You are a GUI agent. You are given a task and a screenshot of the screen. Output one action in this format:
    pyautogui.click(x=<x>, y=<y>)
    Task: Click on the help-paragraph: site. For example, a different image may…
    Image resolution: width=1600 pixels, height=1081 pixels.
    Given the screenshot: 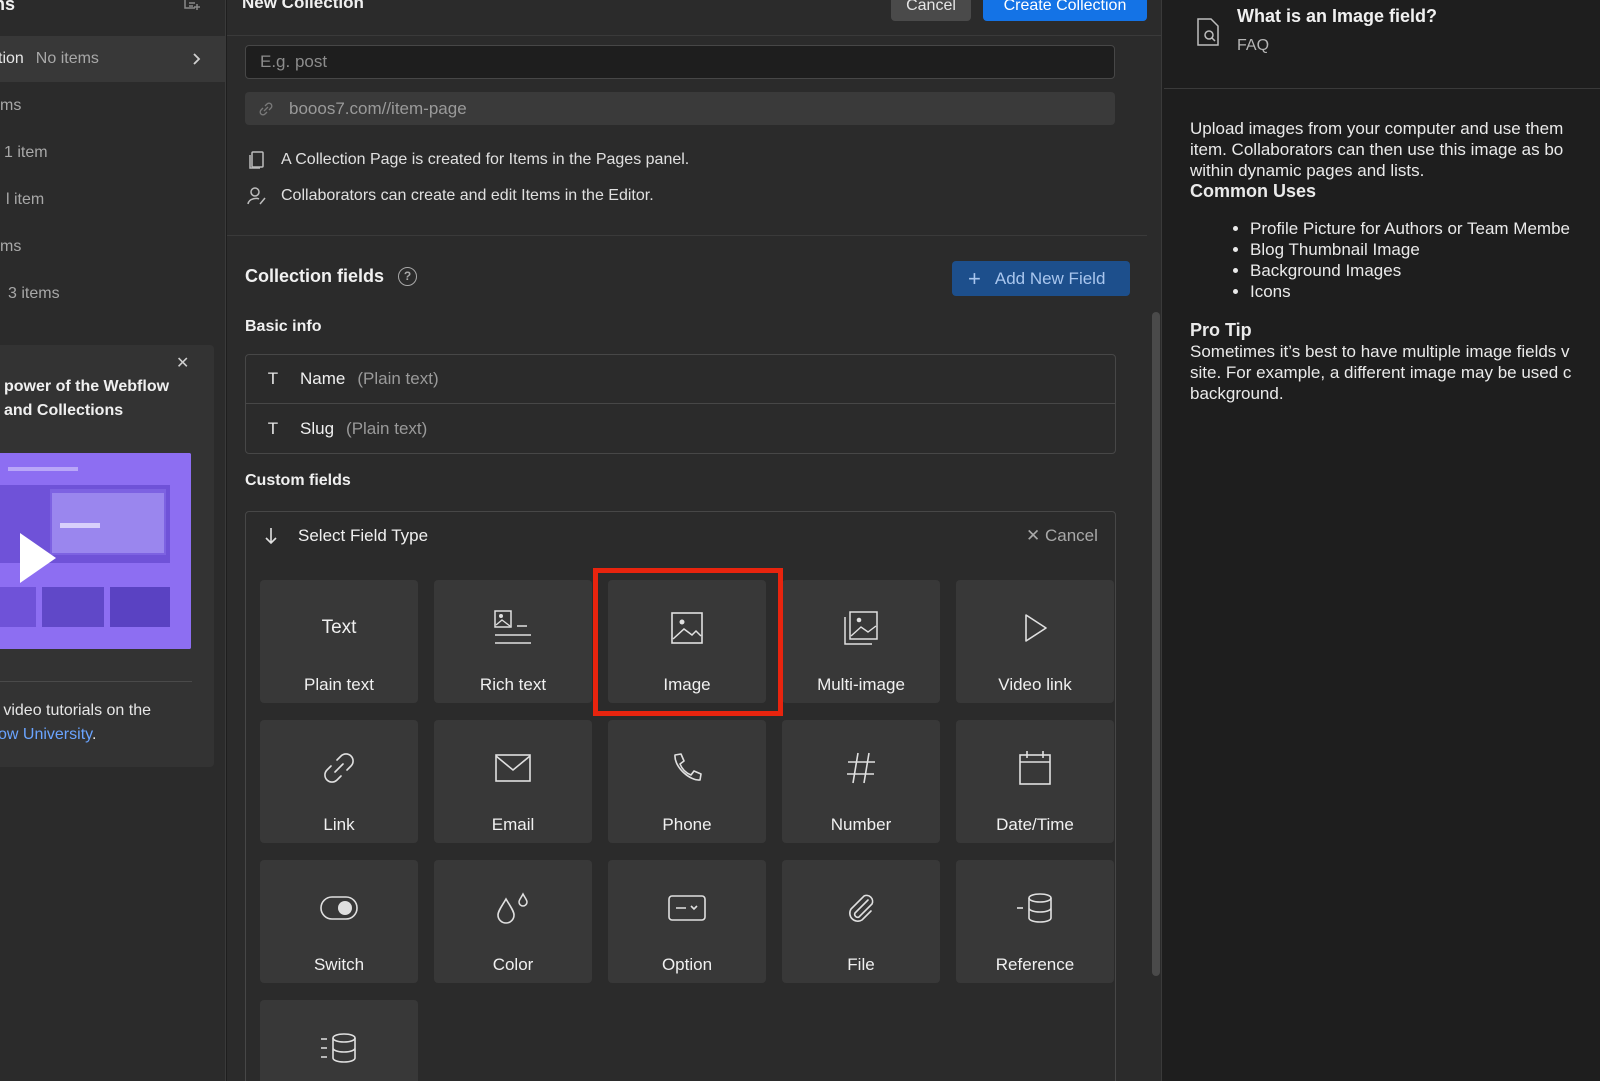 What is the action you would take?
    pyautogui.click(x=1381, y=372)
    